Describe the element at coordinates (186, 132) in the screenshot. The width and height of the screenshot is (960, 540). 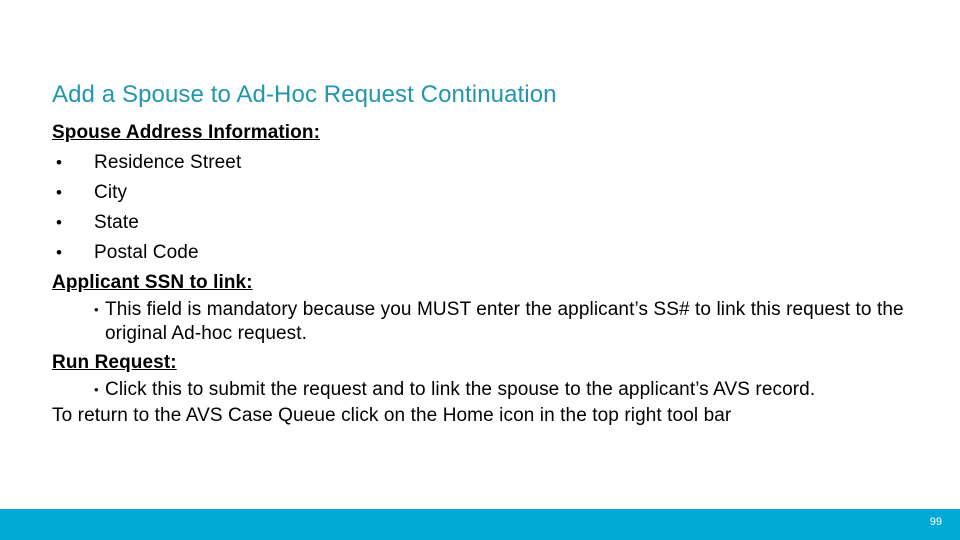
I see `heading-spouse-address-information: Spouse Address Information:` at that location.